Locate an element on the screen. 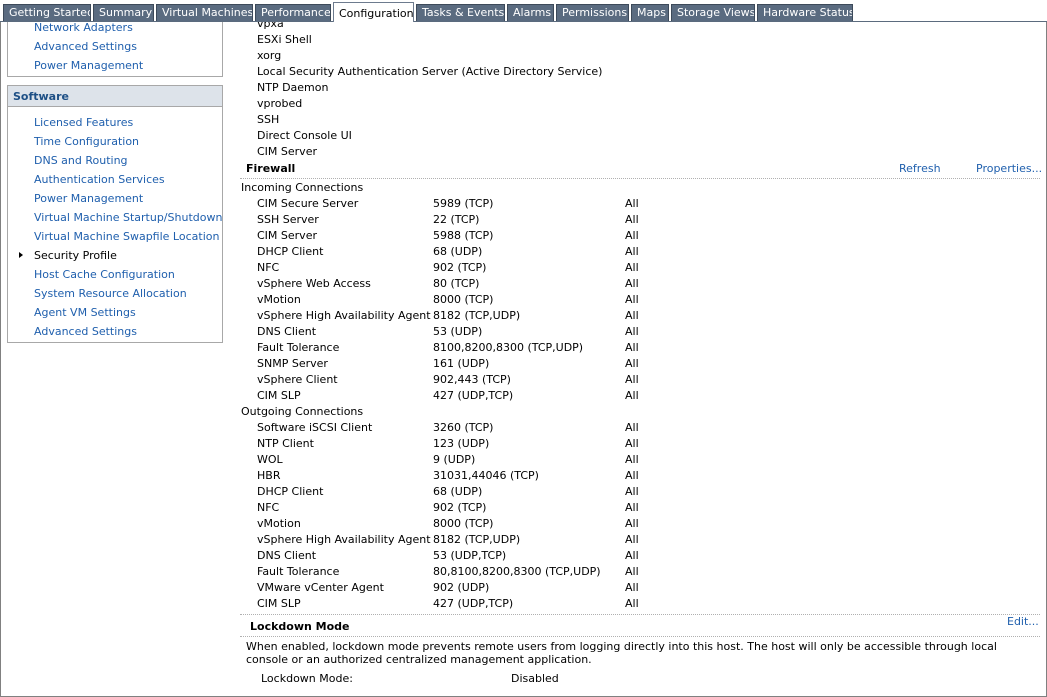  tab-storage-views: Storage Views is located at coordinates (713, 12).